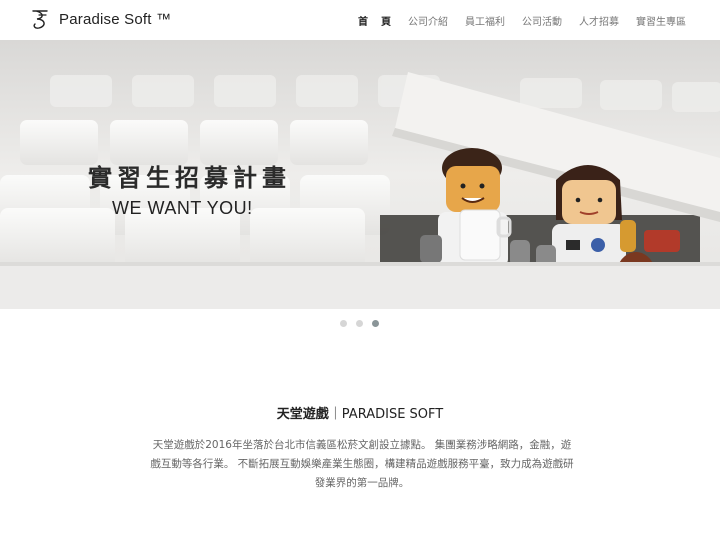 The width and height of the screenshot is (720, 540). Describe the element at coordinates (661, 20) in the screenshot. I see `nav-intern-zone: 實習生專區` at that location.